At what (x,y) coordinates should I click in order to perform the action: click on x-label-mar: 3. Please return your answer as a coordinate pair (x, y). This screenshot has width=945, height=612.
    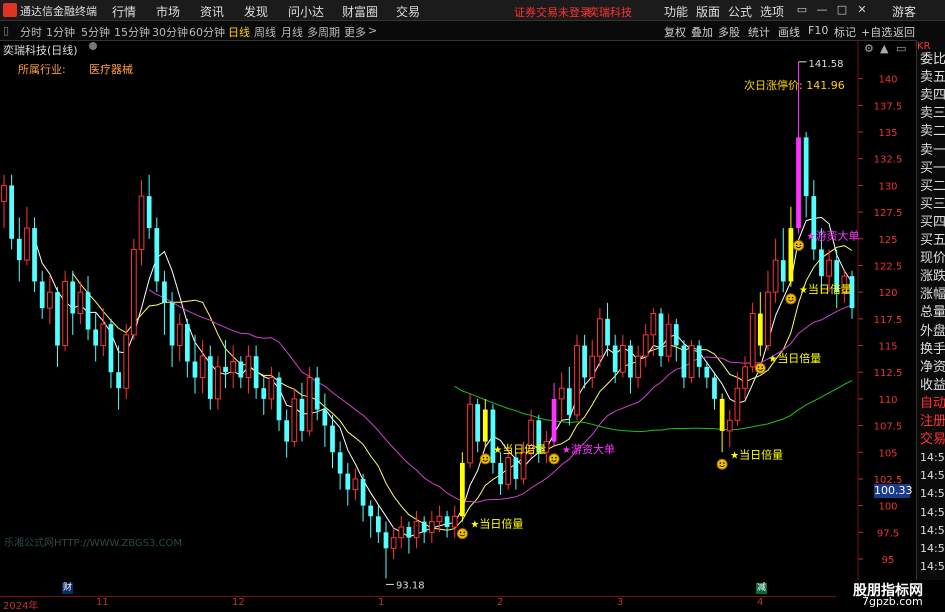
    Looking at the image, I should click on (620, 602).